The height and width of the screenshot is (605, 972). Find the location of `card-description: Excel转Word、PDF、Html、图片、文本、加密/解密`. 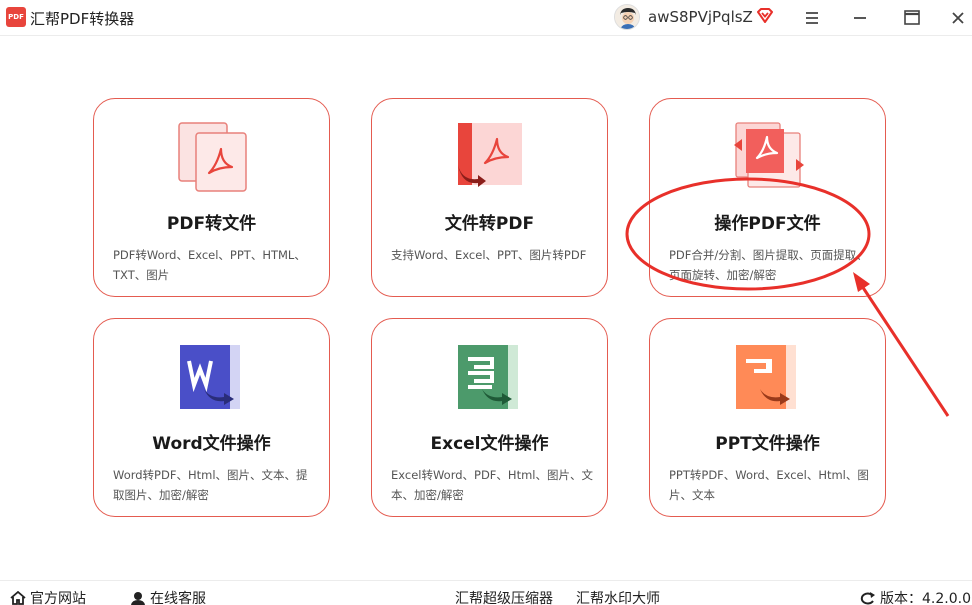

card-description: Excel转Word、PDF、Html、图片、文本、加密/解密 is located at coordinates (492, 485).